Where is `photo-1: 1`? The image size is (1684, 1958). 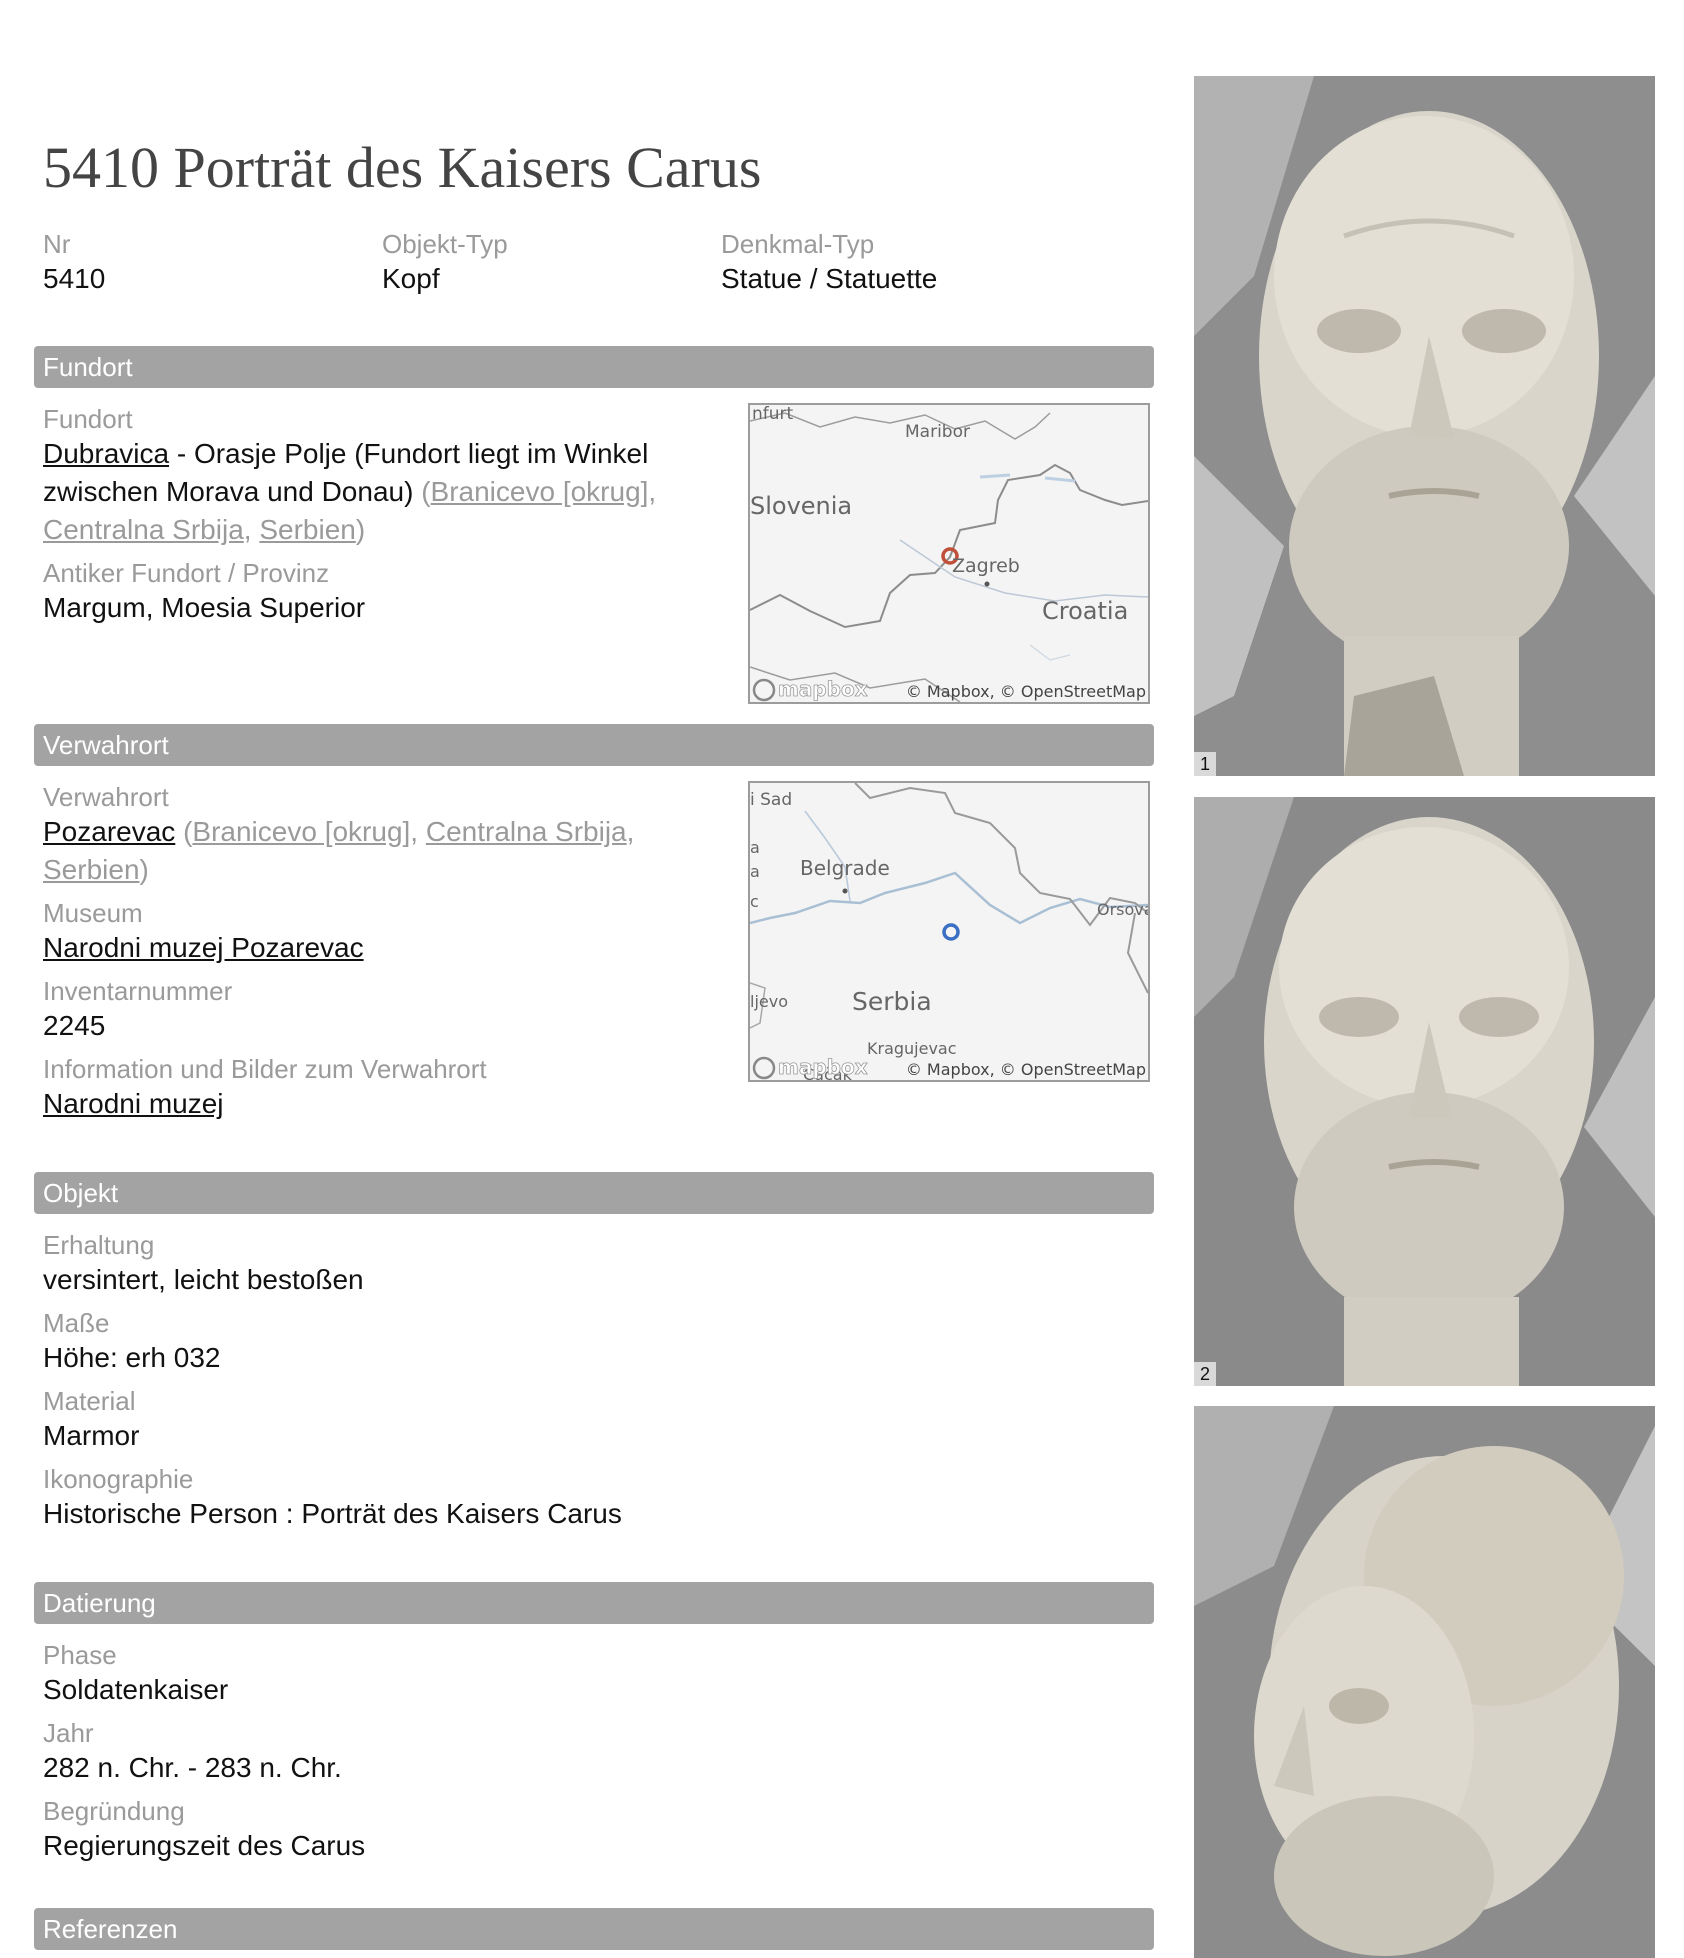 photo-1: 1 is located at coordinates (1424, 426).